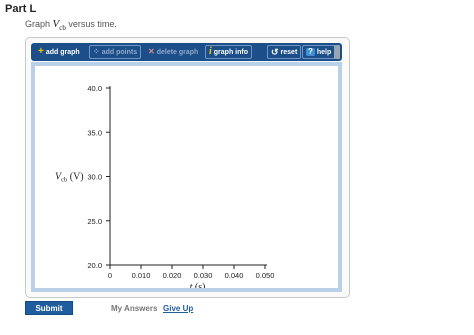 This screenshot has width=474, height=335. What do you see at coordinates (62, 52) in the screenshot?
I see `add-graph-label: add graph` at bounding box center [62, 52].